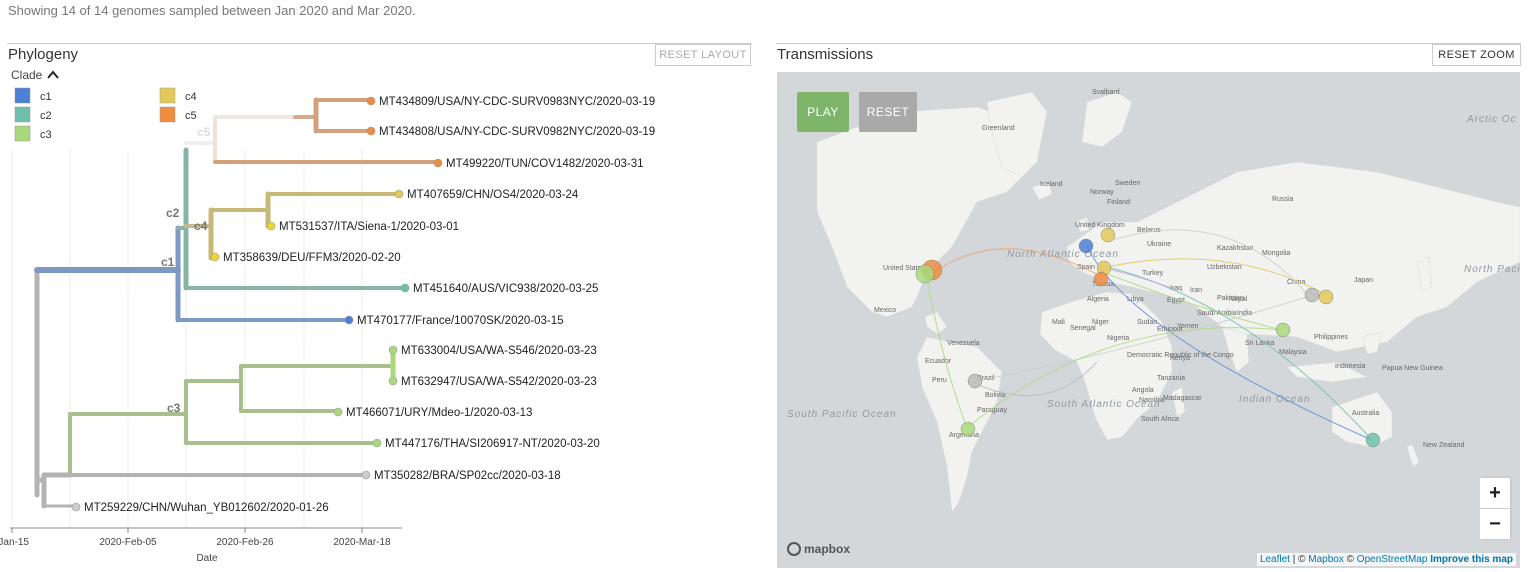 The height and width of the screenshot is (572, 1528). I want to click on tip-label: MT499220/TUN/COV1482/2020-03-31, so click(545, 164).